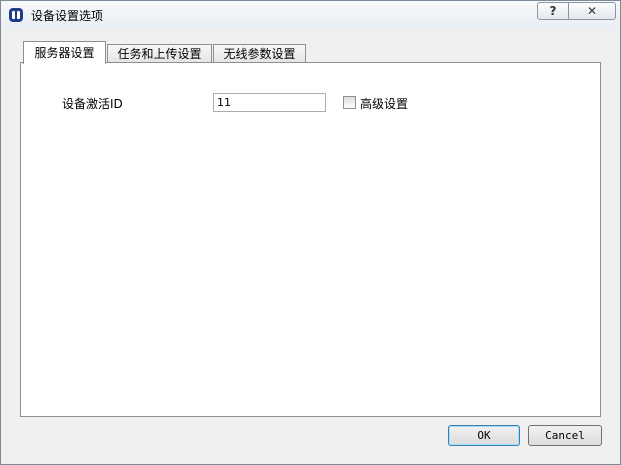  What do you see at coordinates (310, 15) in the screenshot?
I see `title-bar: 设备设置选项 ? ✕` at bounding box center [310, 15].